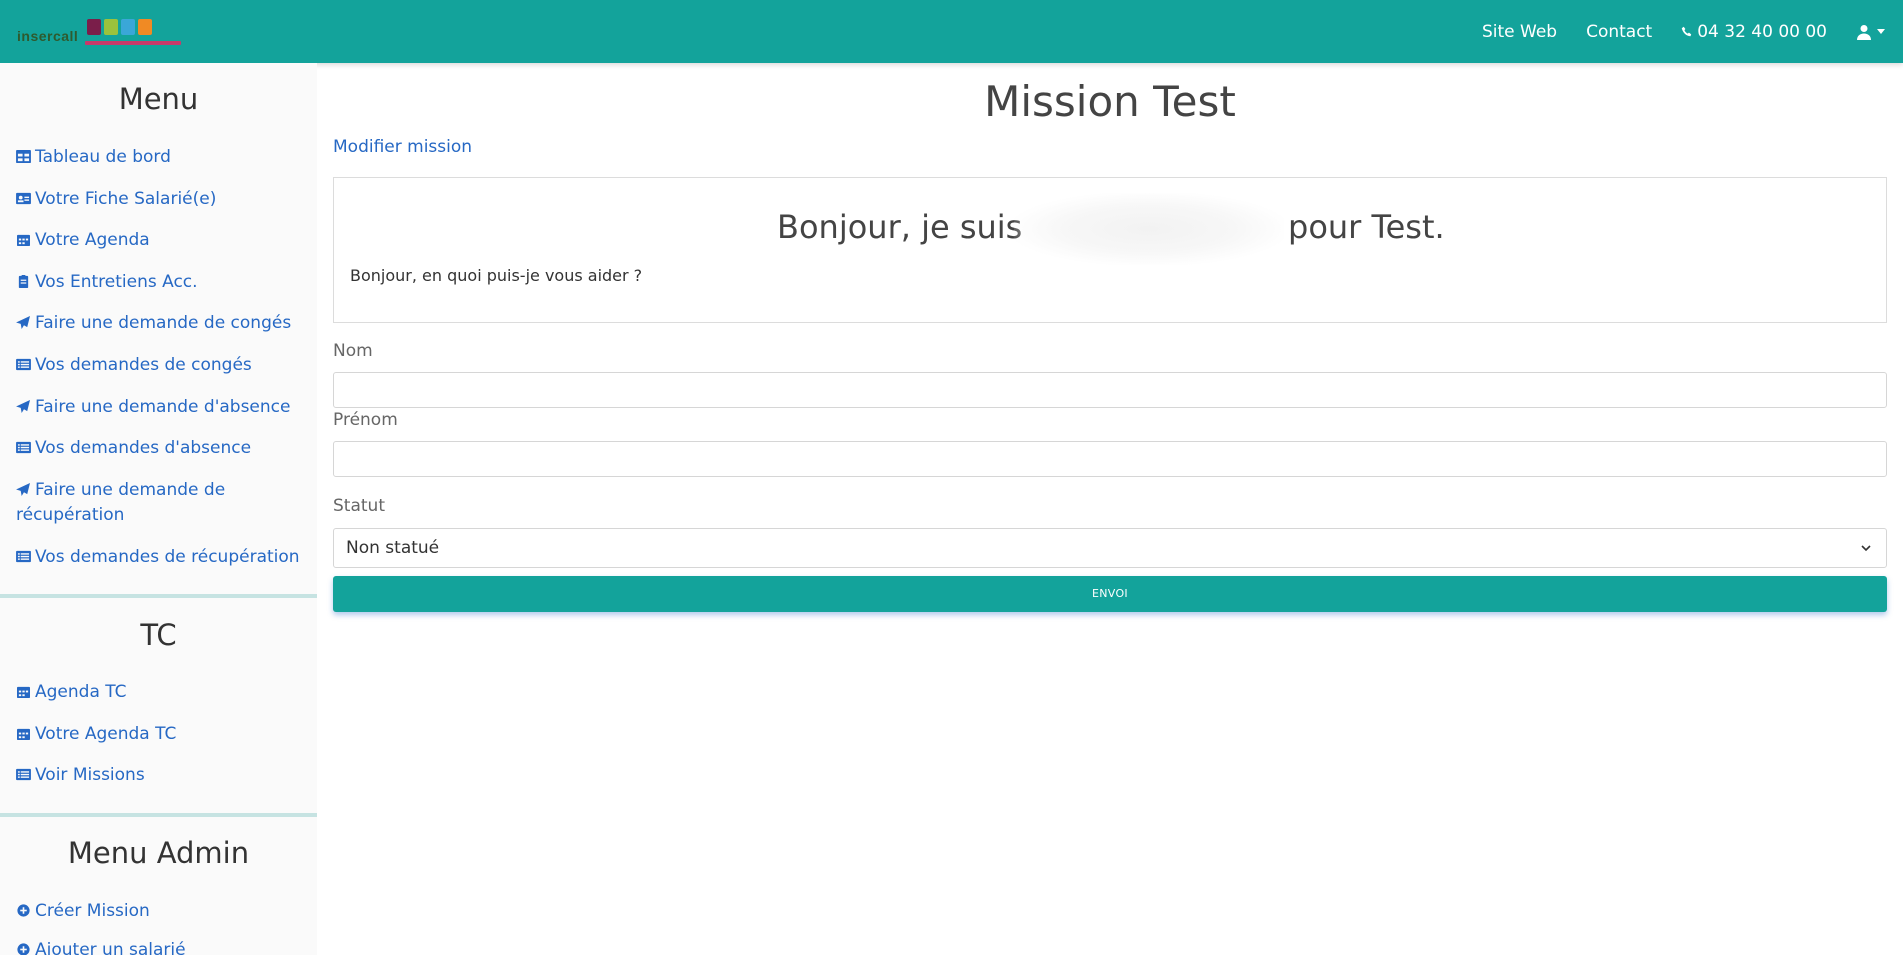  I want to click on nom-label: Nom, so click(353, 351).